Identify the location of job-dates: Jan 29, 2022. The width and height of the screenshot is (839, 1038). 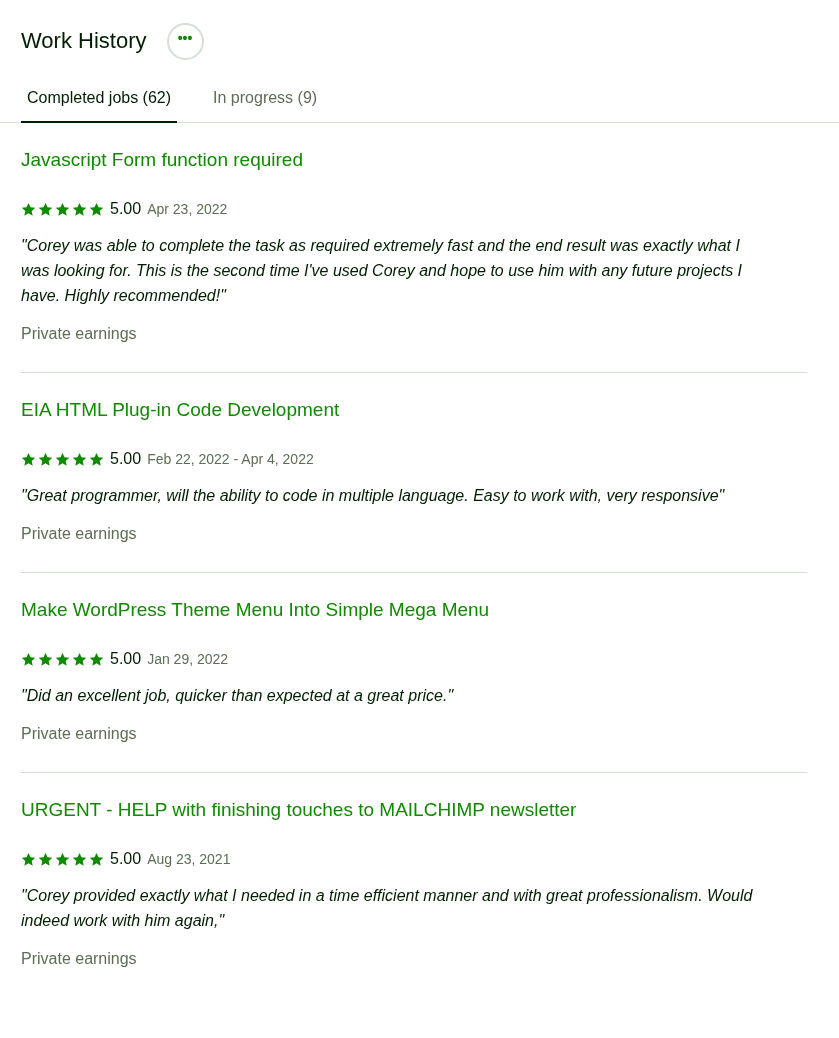
(188, 659).